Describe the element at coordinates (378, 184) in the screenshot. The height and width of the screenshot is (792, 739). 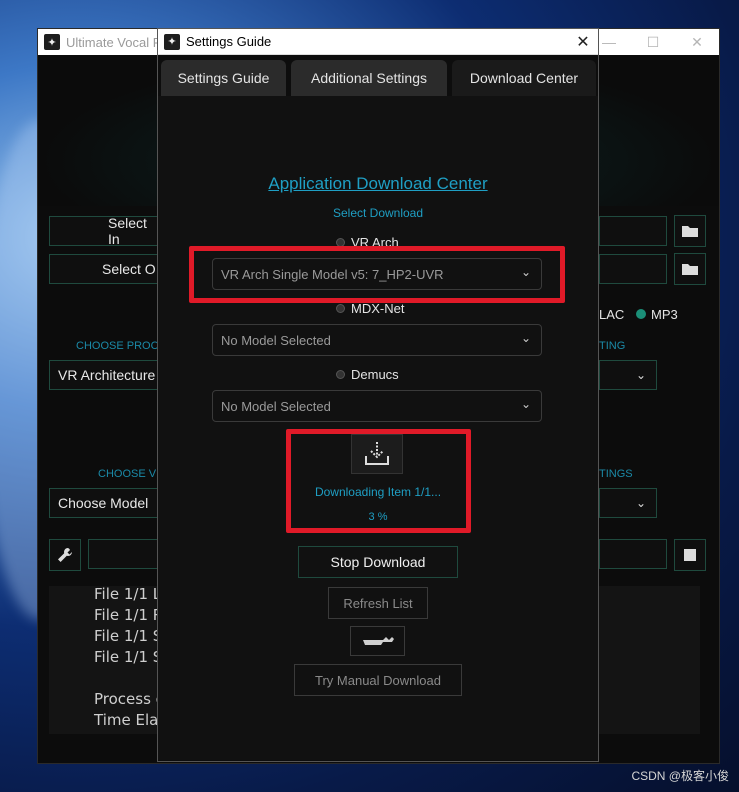
I see `download-center-title-link: Application Download Center` at that location.